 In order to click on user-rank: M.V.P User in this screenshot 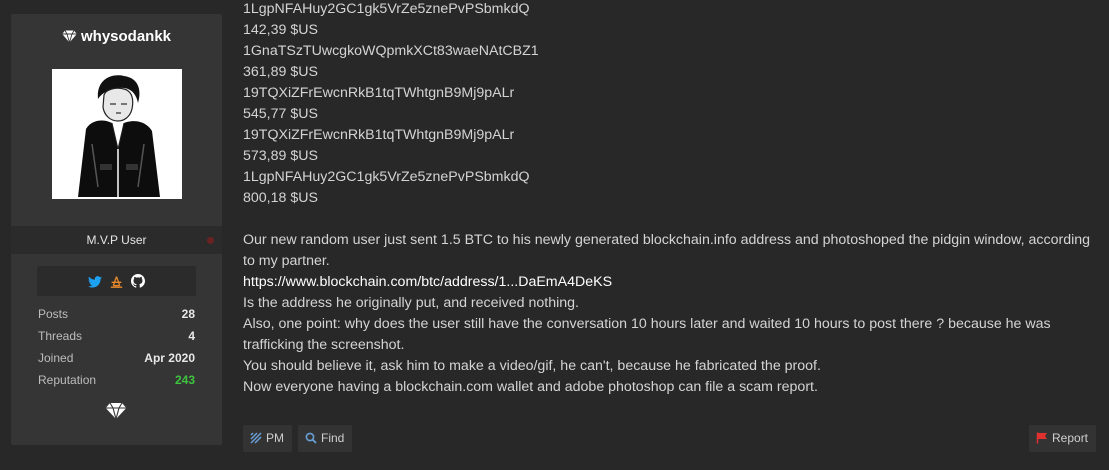, I will do `click(116, 240)`.